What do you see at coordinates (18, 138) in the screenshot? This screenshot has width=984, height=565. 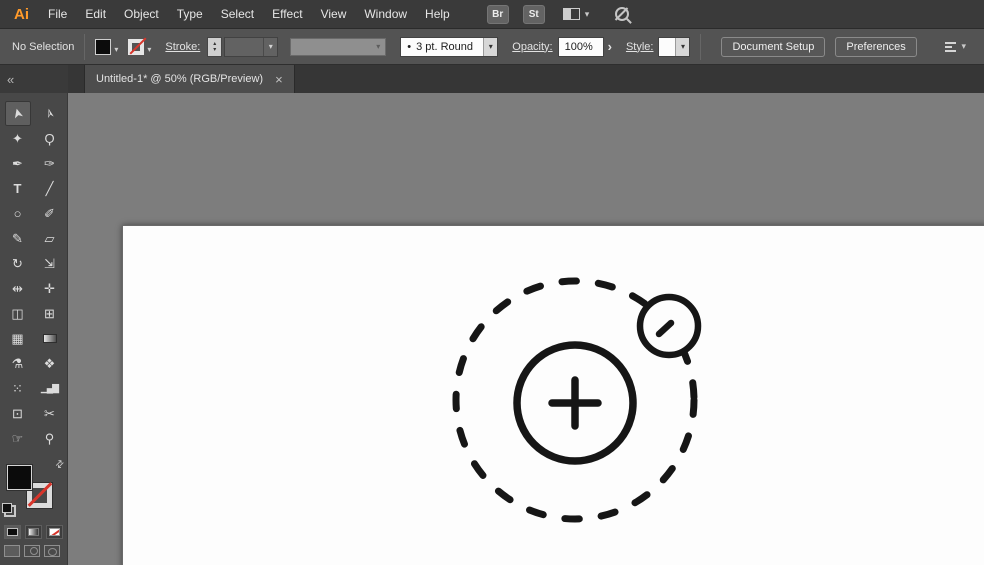 I see `tool-magic-wand: ✦` at bounding box center [18, 138].